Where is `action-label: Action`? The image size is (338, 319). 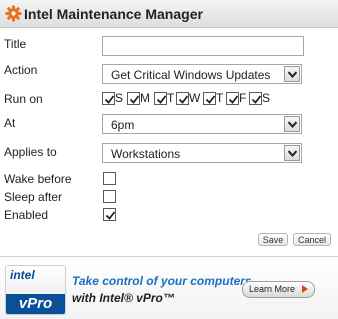
action-label: Action is located at coordinates (21, 70).